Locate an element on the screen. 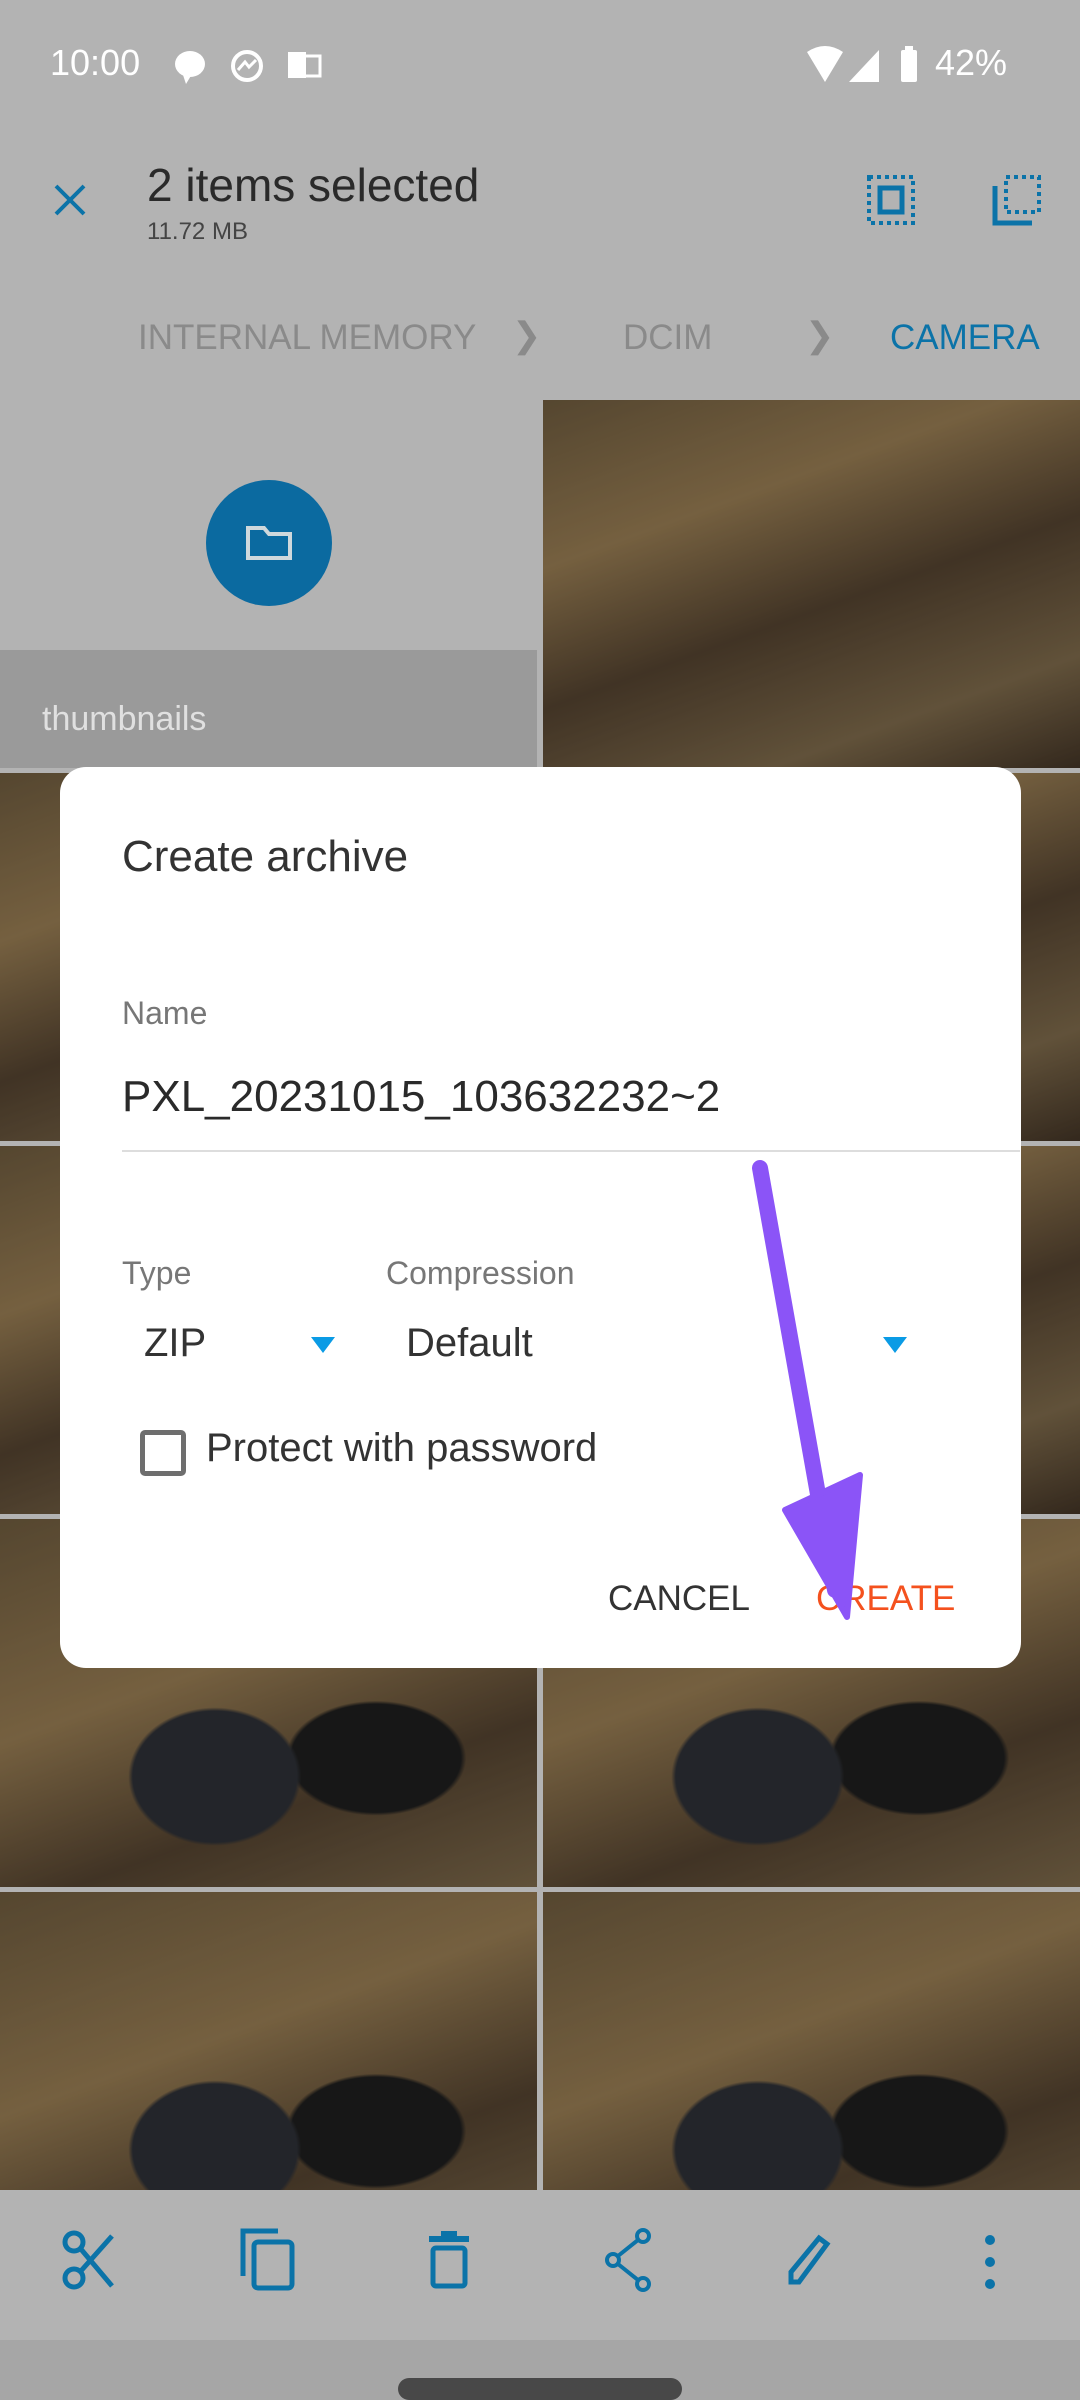  name-value: PXL_20231015_103632232~2 is located at coordinates (421, 1096).